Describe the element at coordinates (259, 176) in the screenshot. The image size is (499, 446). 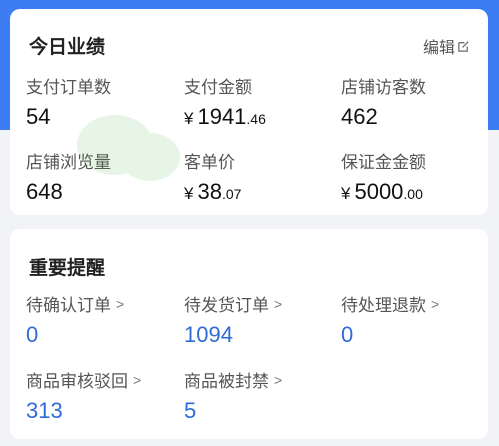
I see `stat-avg-order-value: 客单价 ¥38.07` at that location.